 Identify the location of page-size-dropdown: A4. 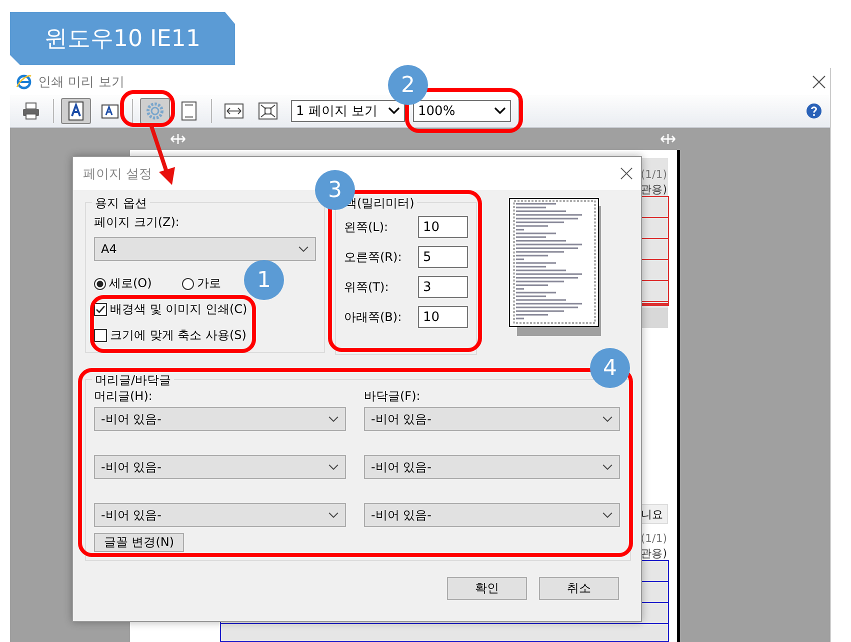
(205, 249).